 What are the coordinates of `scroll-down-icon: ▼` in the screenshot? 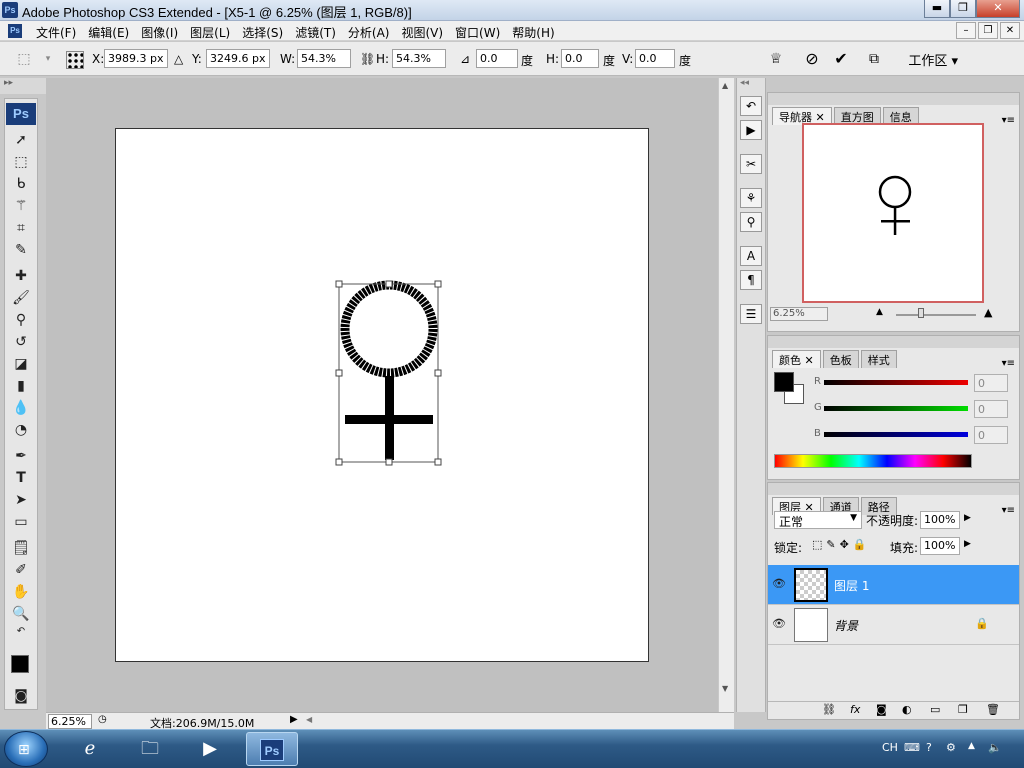 It's located at (725, 688).